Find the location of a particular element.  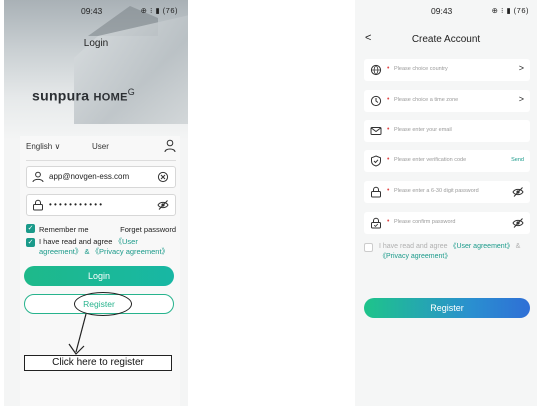

nav-bar: < Create Account is located at coordinates (446, 41).